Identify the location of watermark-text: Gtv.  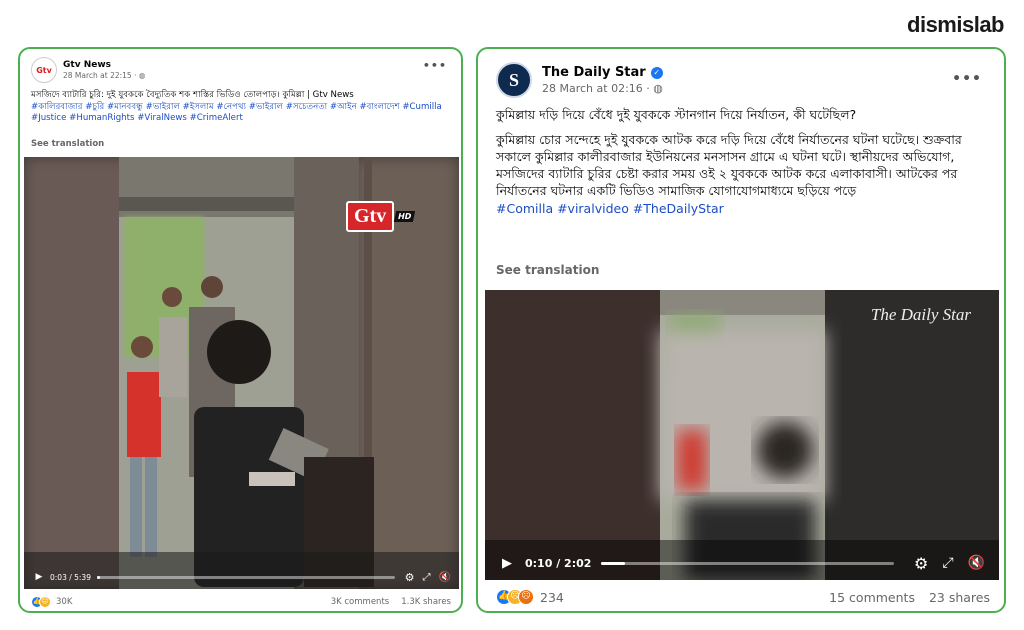
(370, 216).